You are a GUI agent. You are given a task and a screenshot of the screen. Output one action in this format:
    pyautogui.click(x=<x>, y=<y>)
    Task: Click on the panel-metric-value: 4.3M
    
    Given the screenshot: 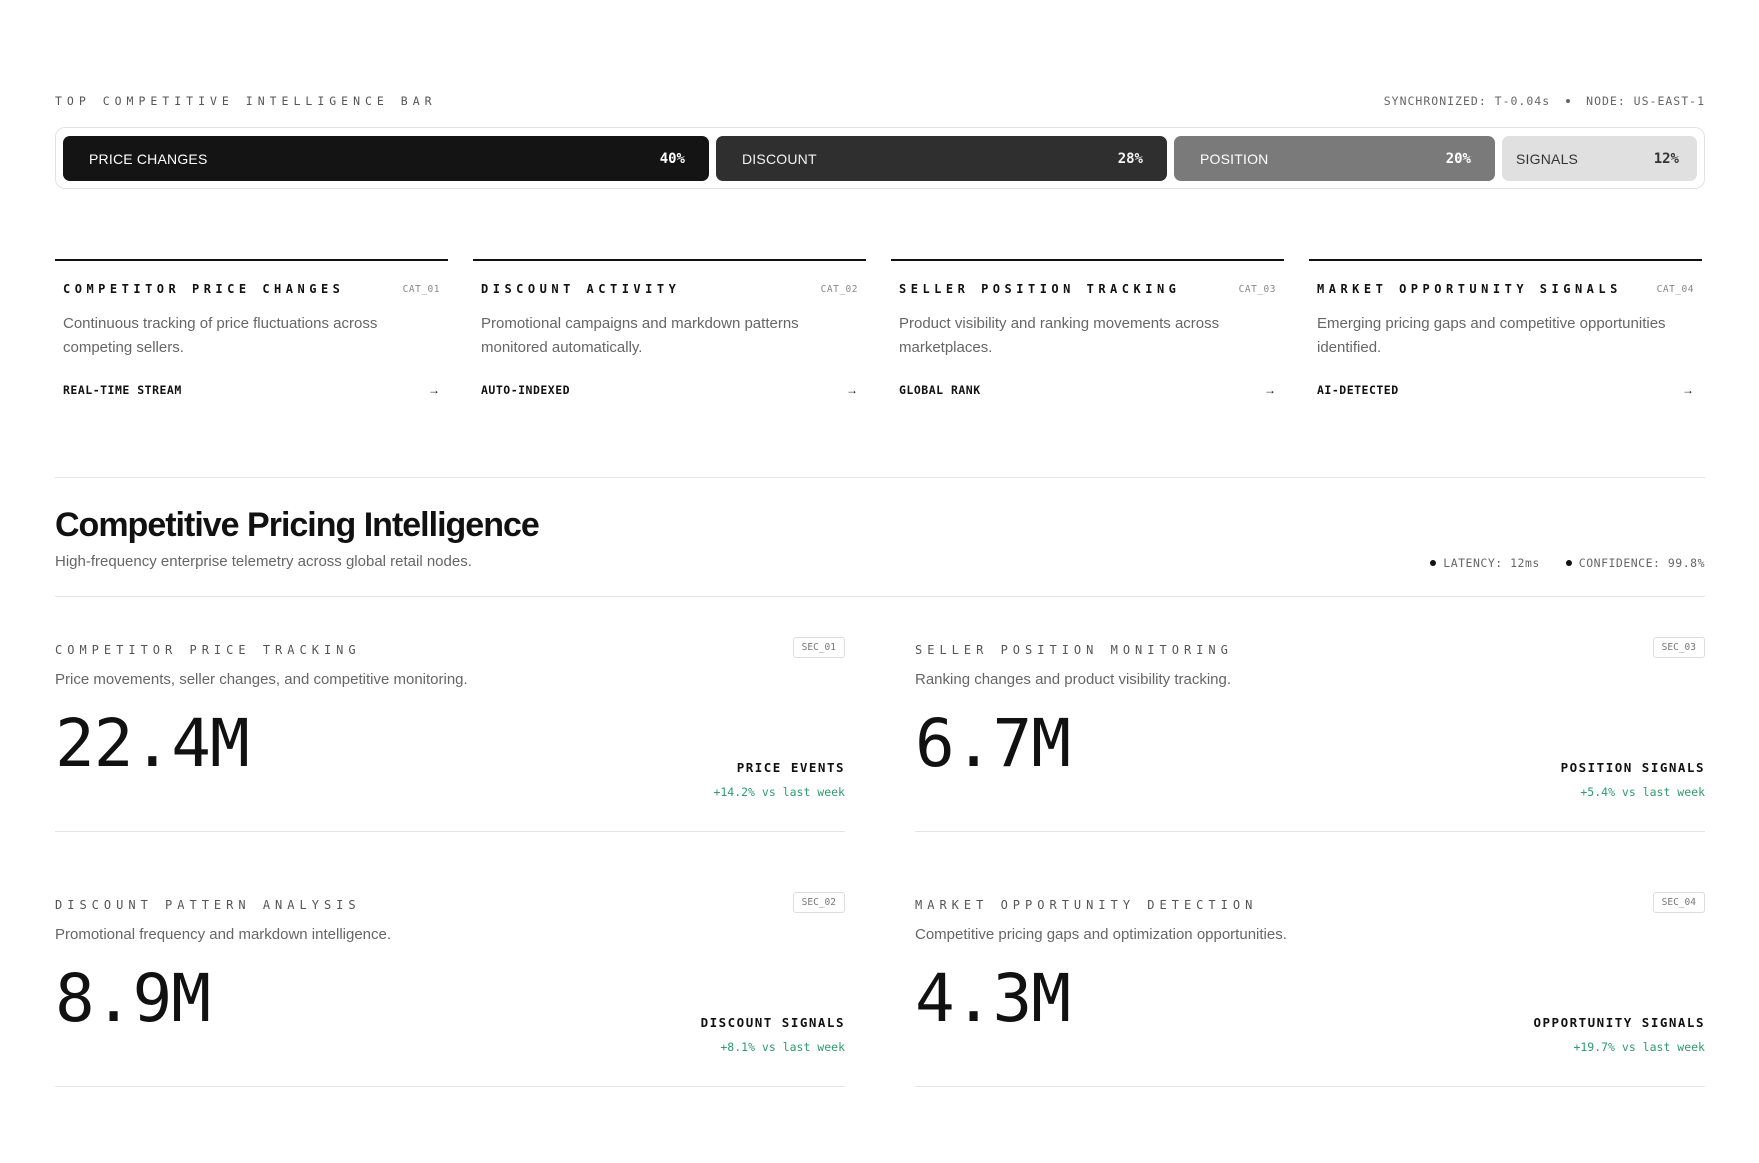 What is the action you would take?
    pyautogui.click(x=993, y=998)
    